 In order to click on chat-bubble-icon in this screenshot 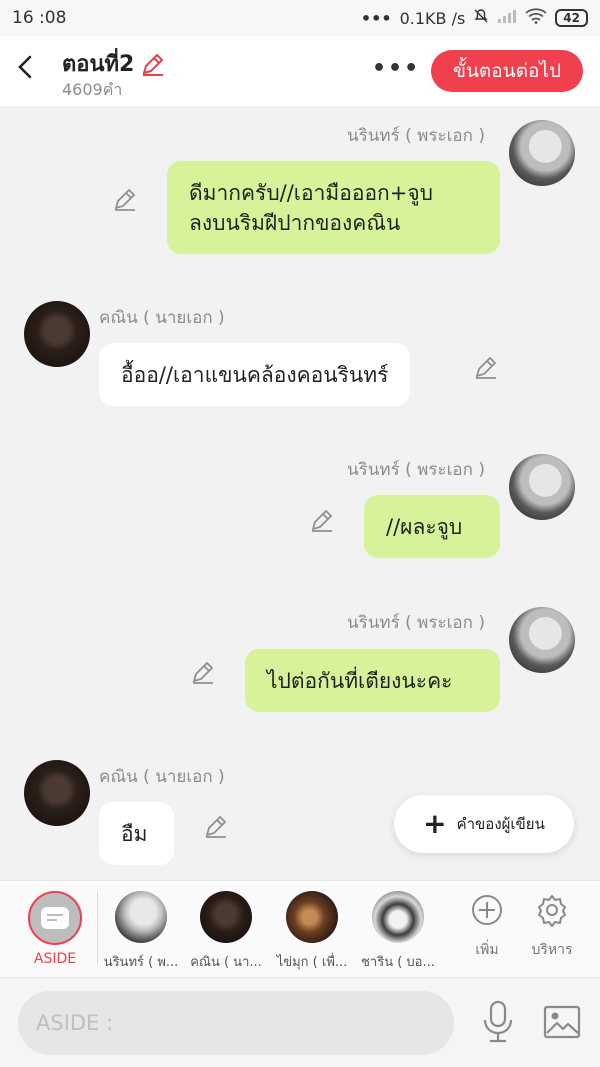, I will do `click(55, 918)`.